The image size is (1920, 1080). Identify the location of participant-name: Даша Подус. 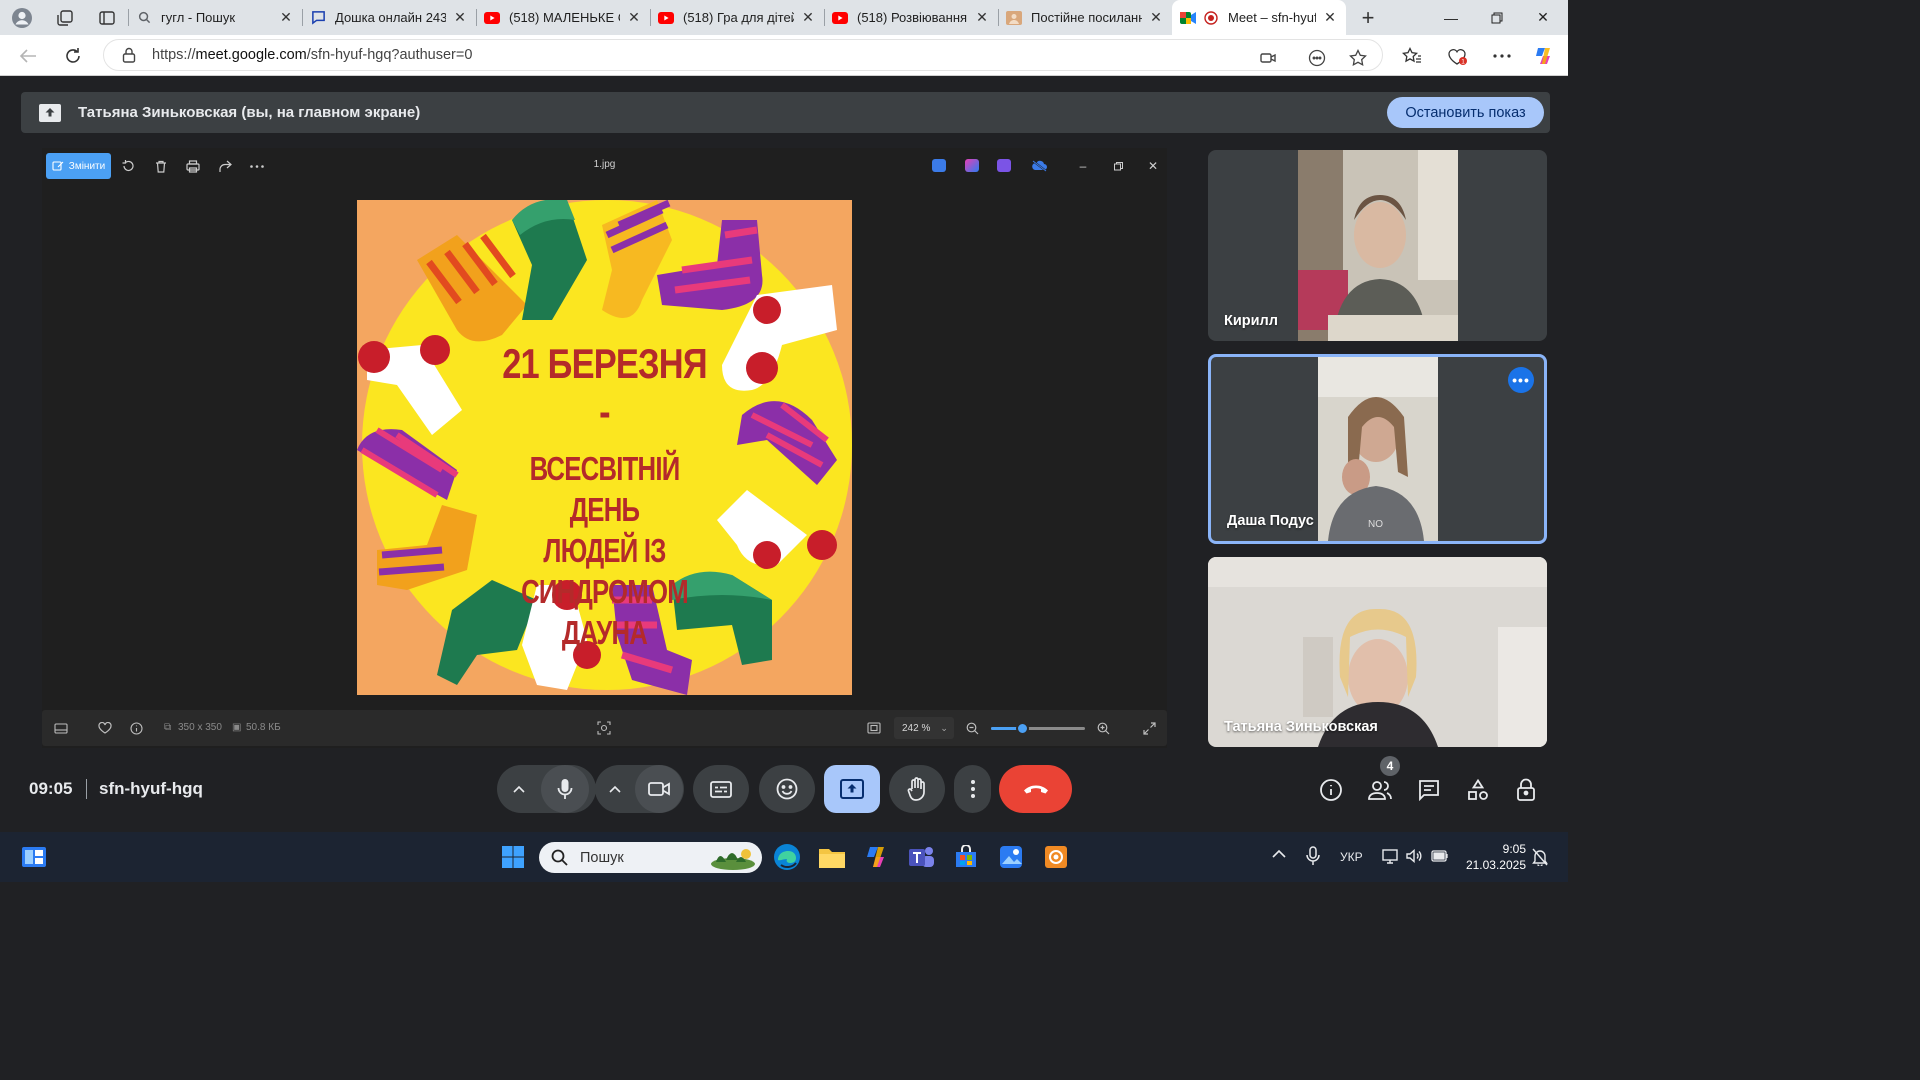
(1270, 521).